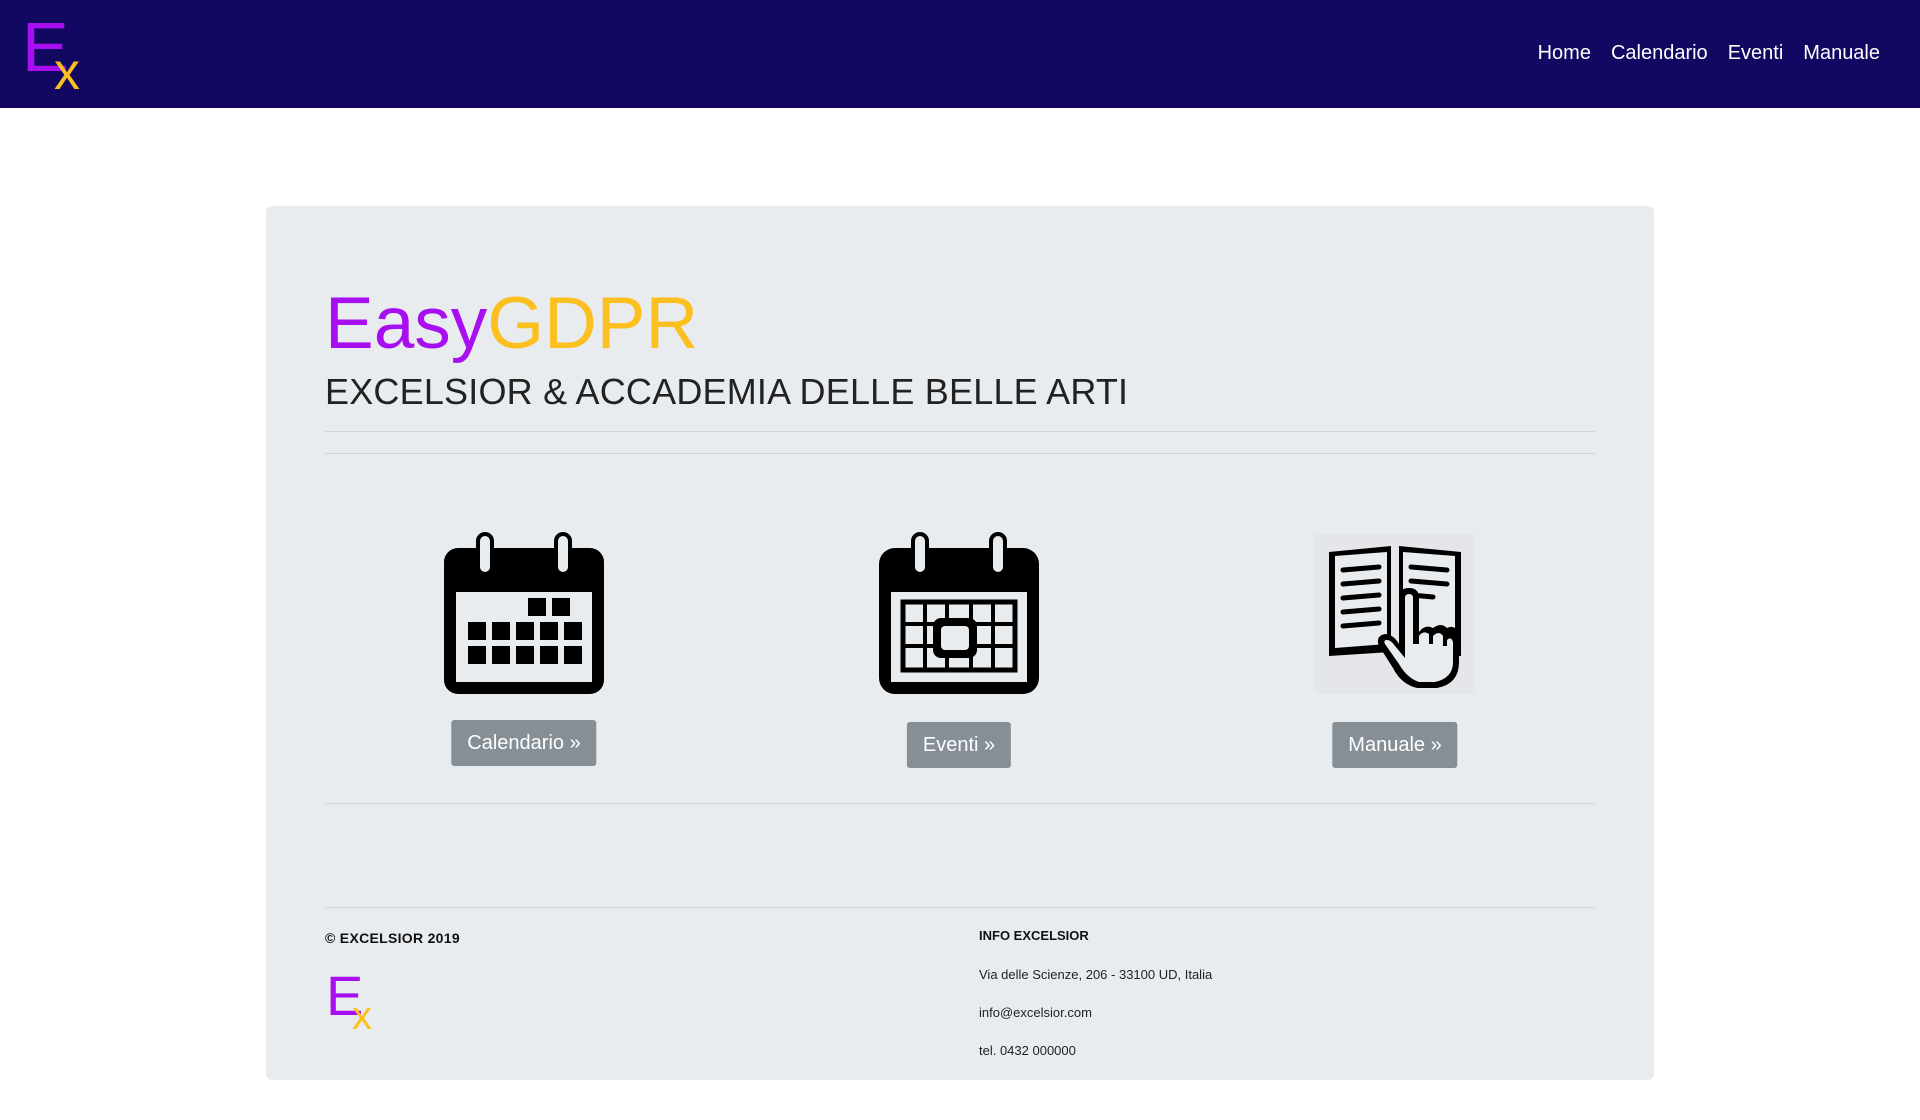 This screenshot has height=1120, width=1920. Describe the element at coordinates (727, 391) in the screenshot. I see `page-subtitle: EXCELSIOR & ACCADEMIA DELLE BELLE ARTI` at that location.